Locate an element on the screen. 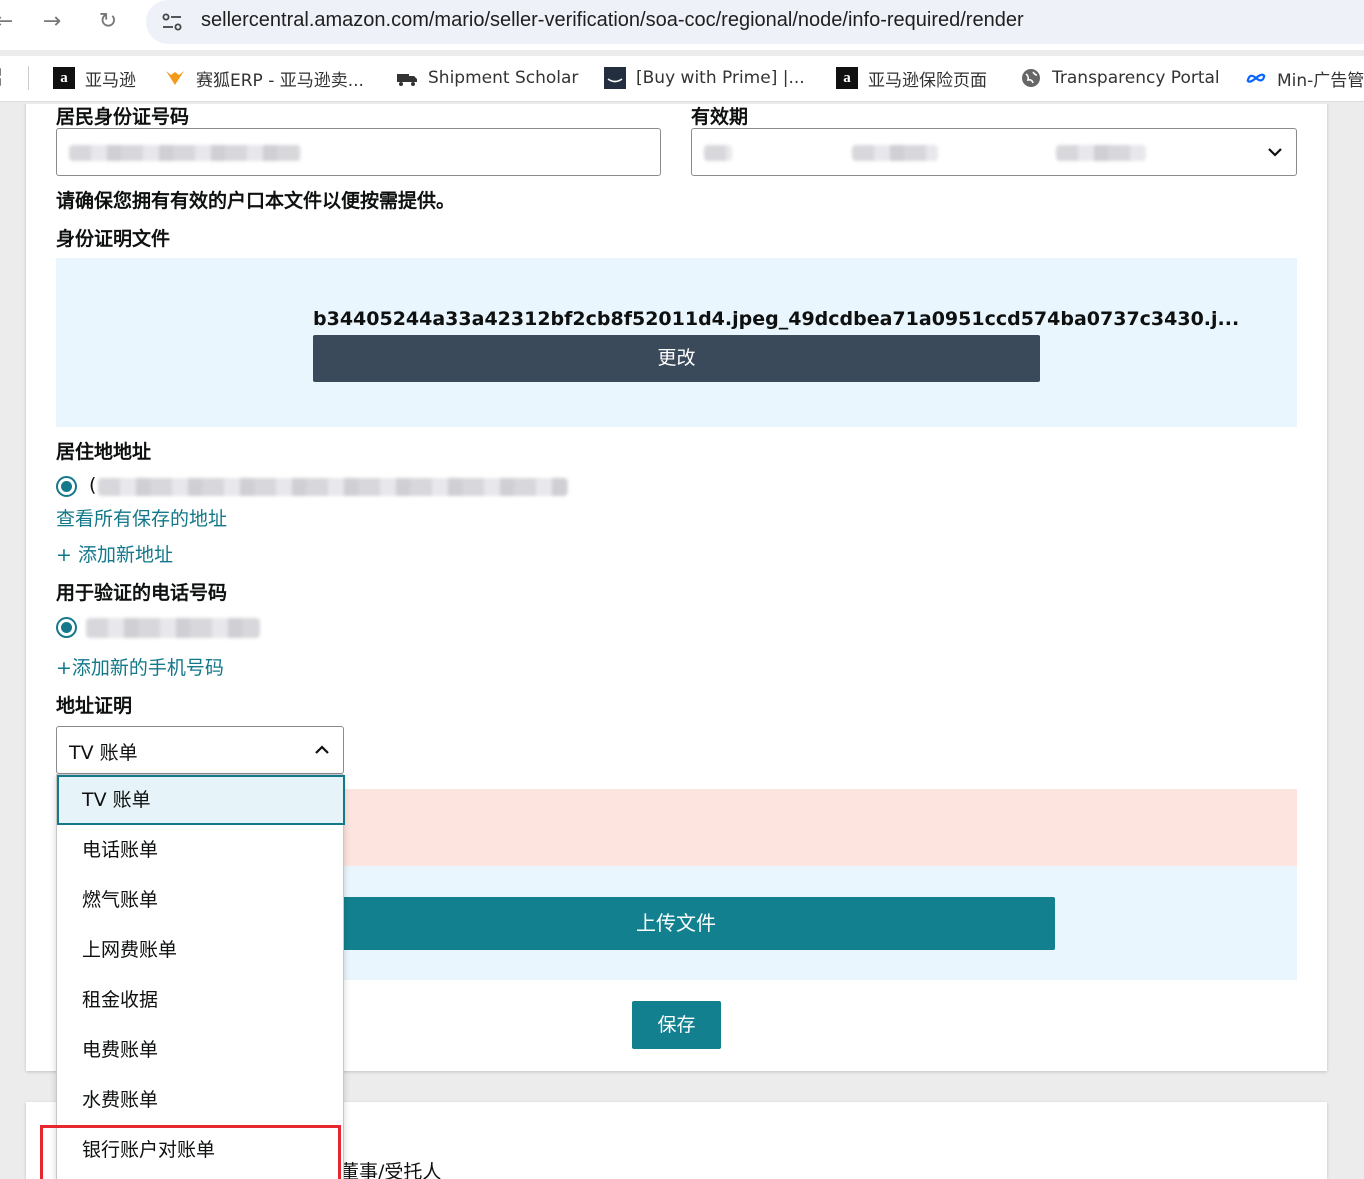 The image size is (1364, 1179). redacted-phone is located at coordinates (173, 628).